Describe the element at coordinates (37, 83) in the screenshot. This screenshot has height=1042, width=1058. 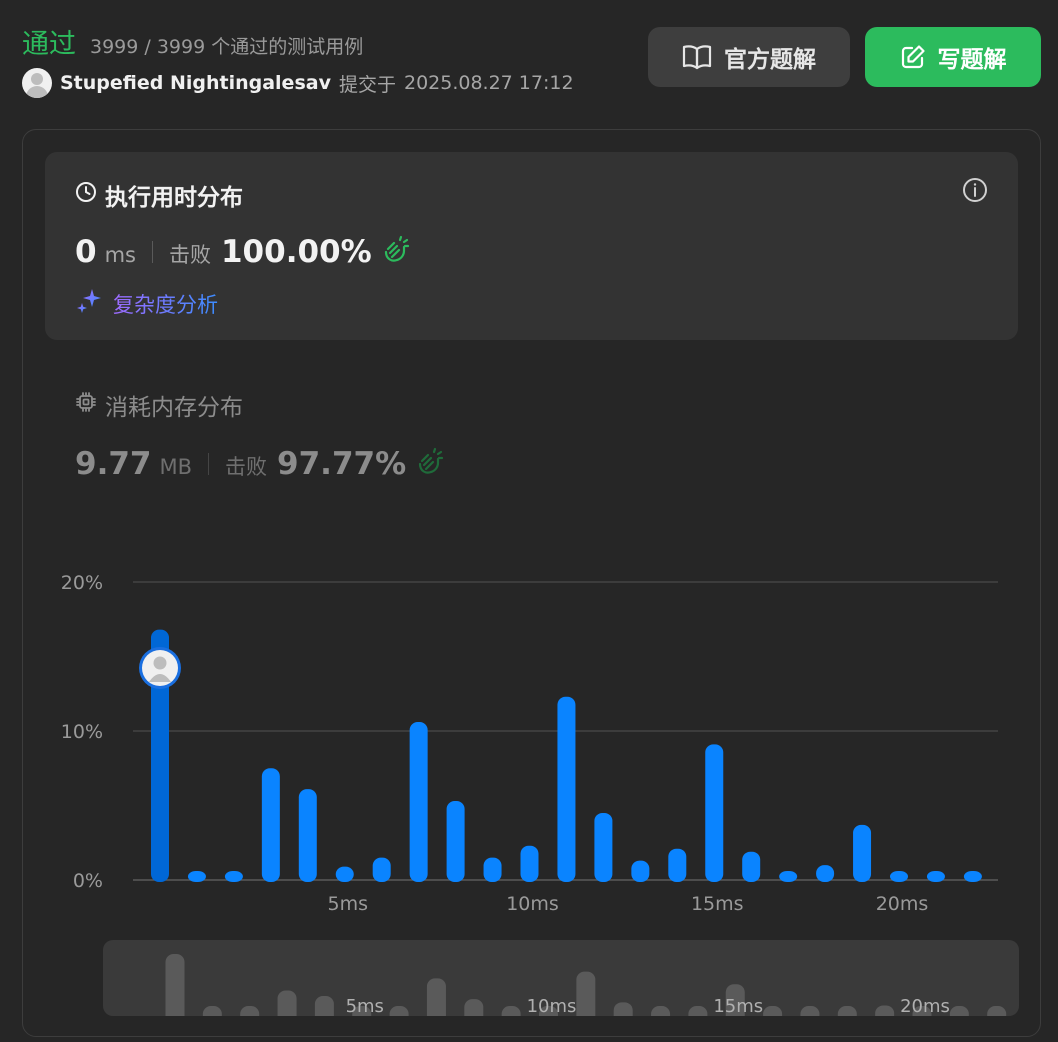
I see `avatar` at that location.